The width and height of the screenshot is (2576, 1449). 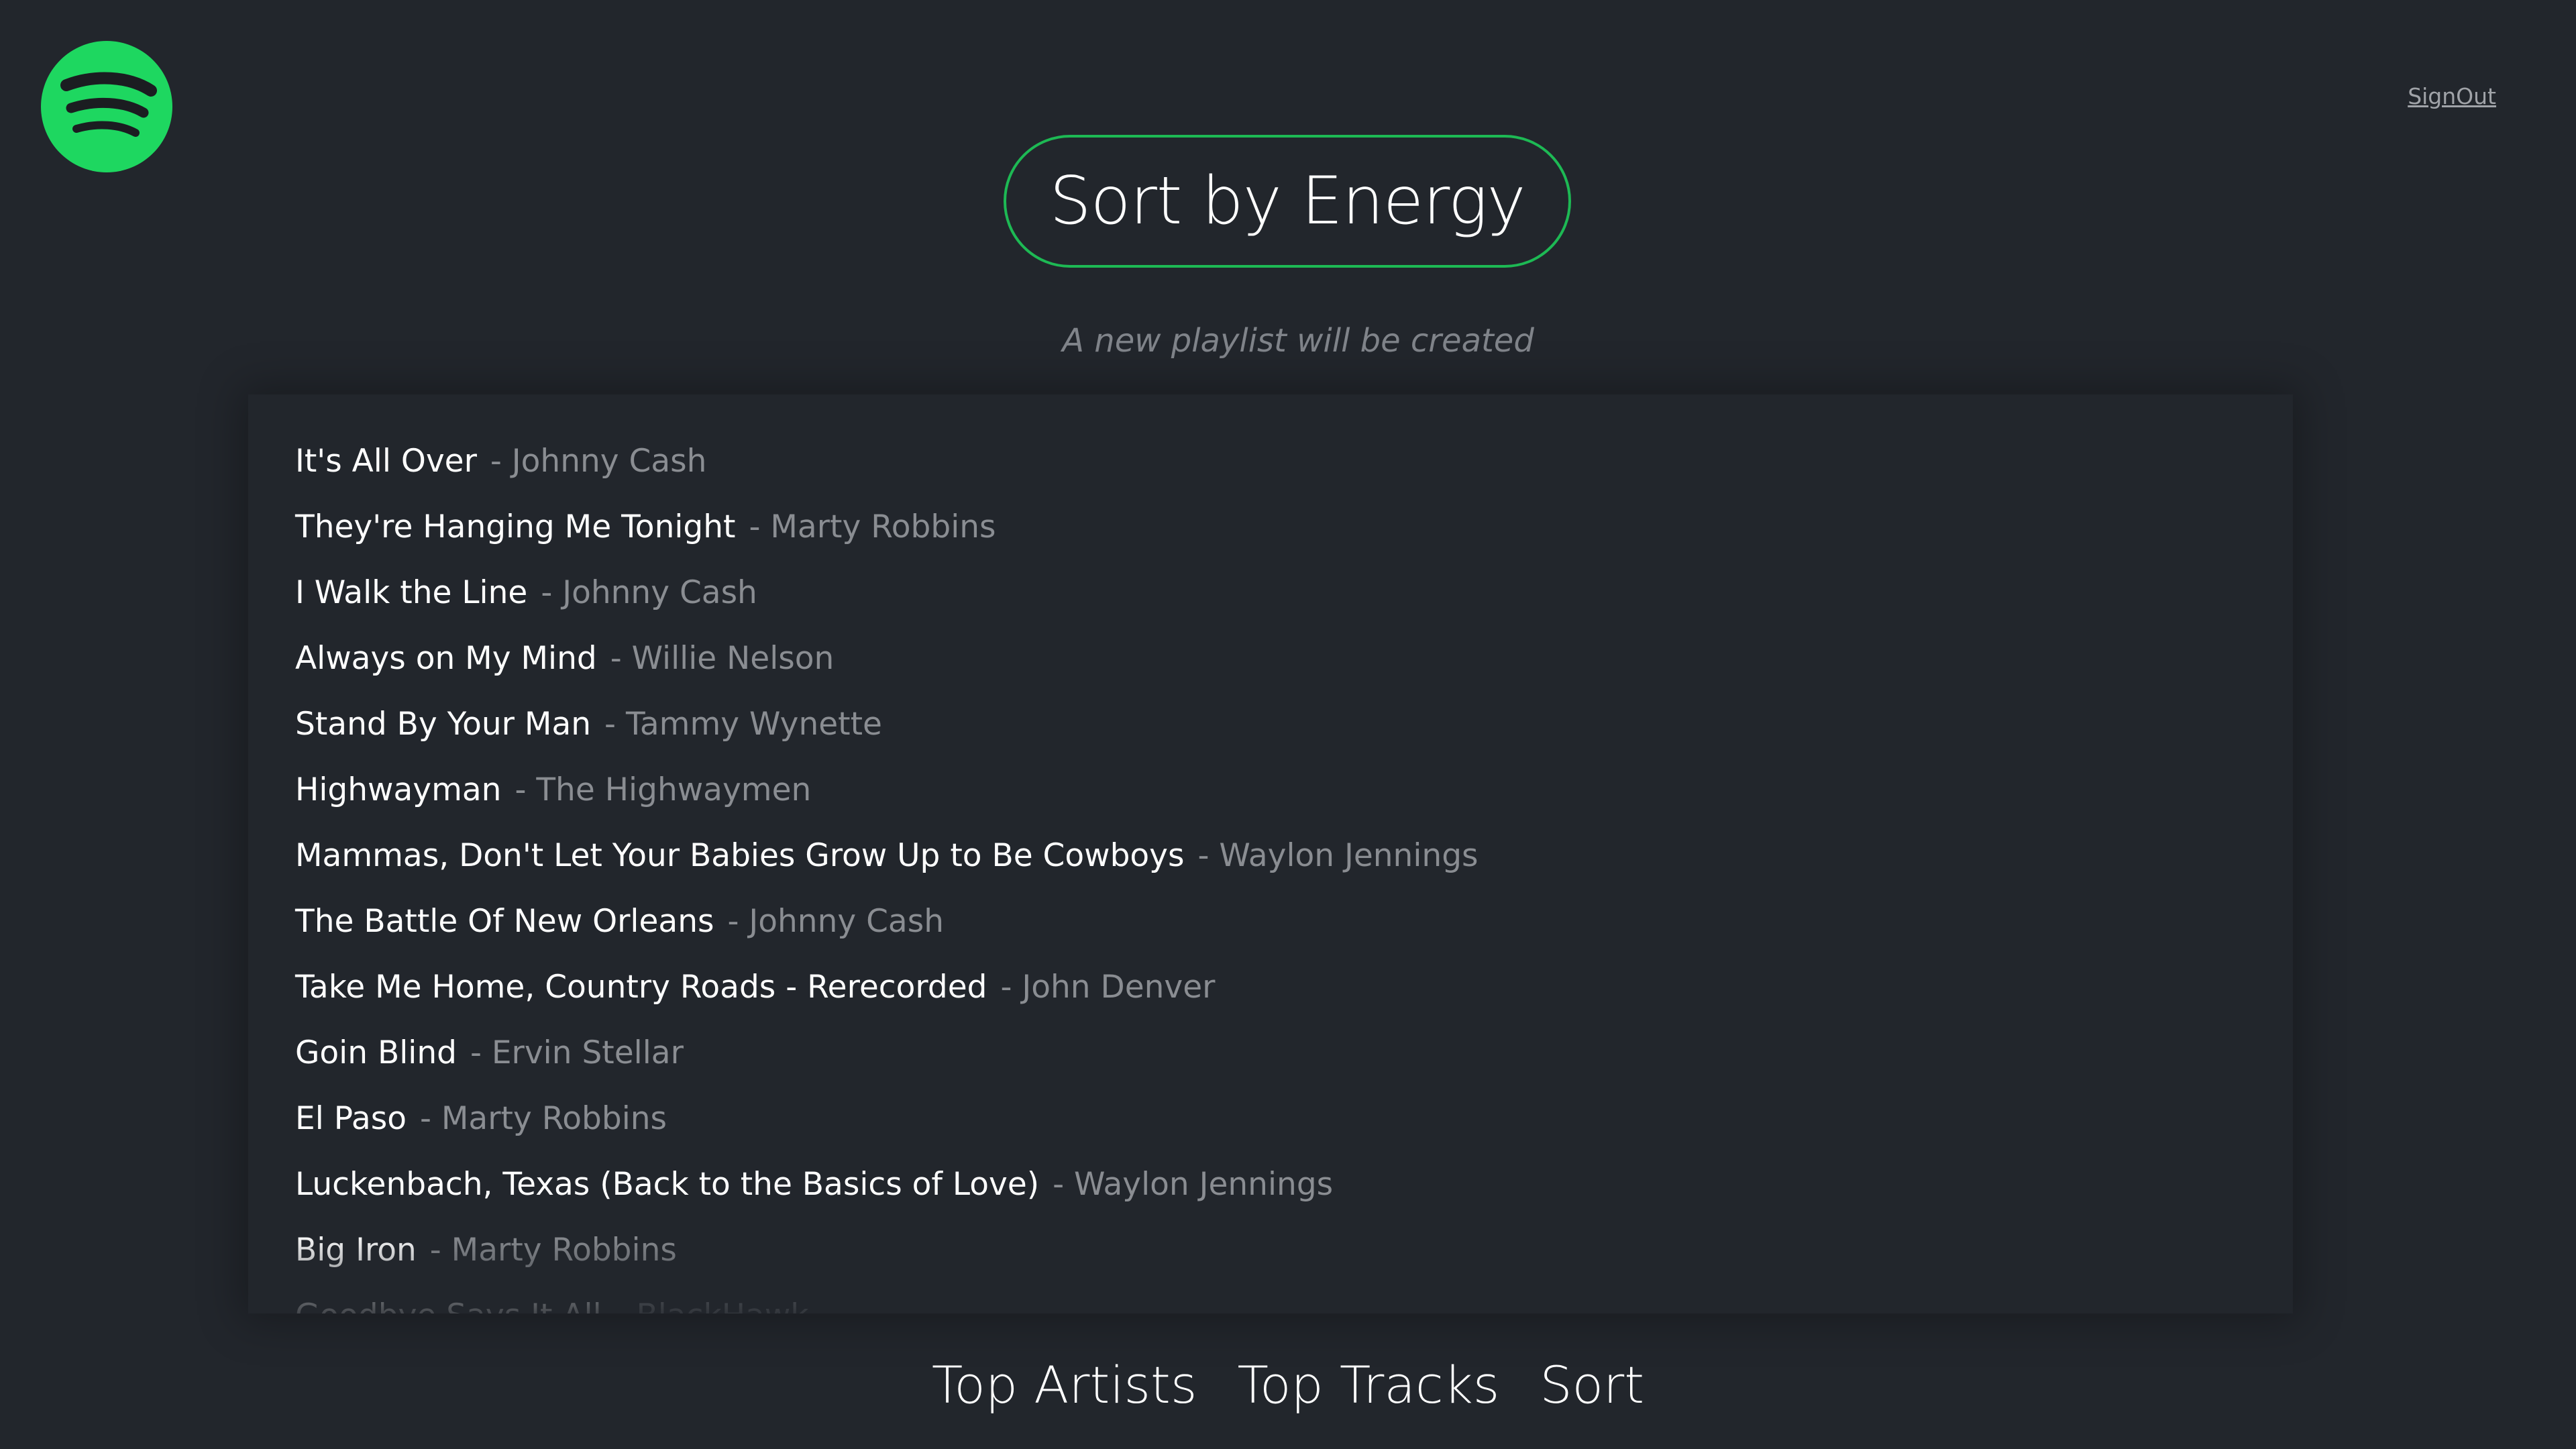 What do you see at coordinates (376, 1052) in the screenshot?
I see `track-name: Goin Blind` at bounding box center [376, 1052].